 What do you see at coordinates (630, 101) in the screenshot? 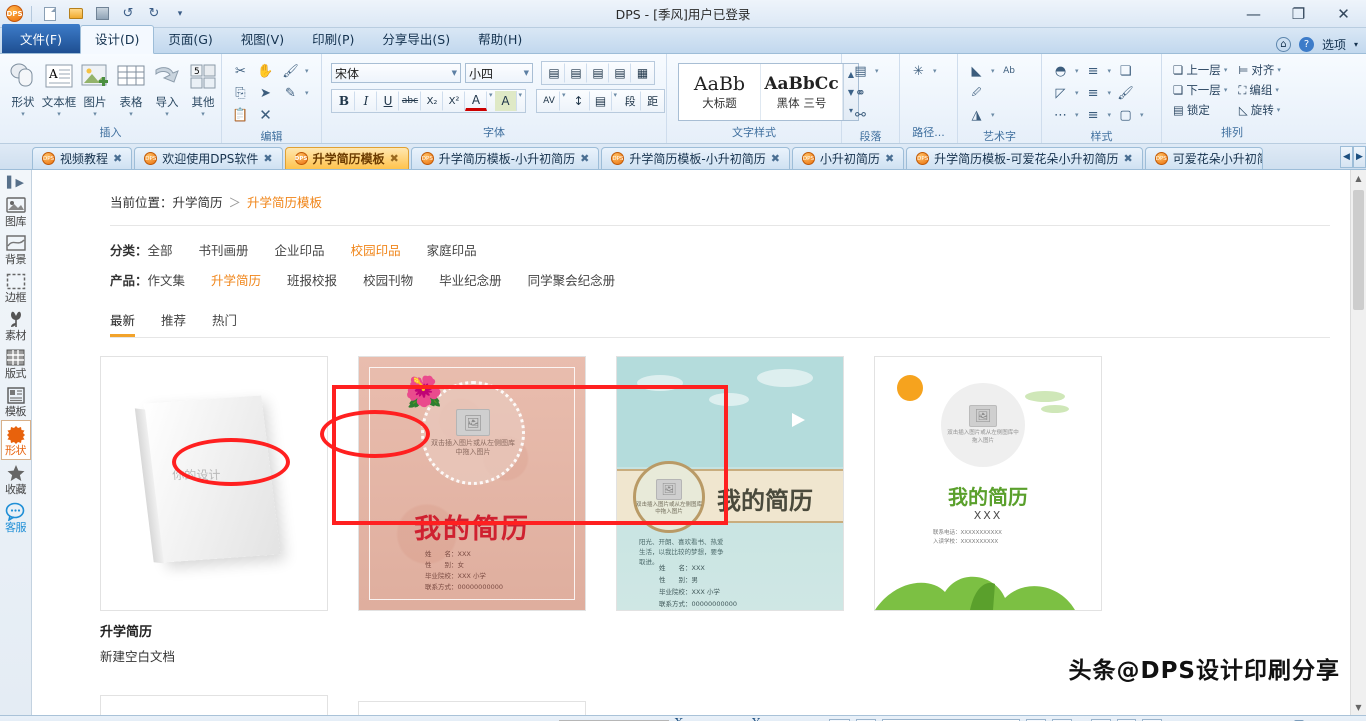
I see `paragraph-button: 段` at bounding box center [630, 101].